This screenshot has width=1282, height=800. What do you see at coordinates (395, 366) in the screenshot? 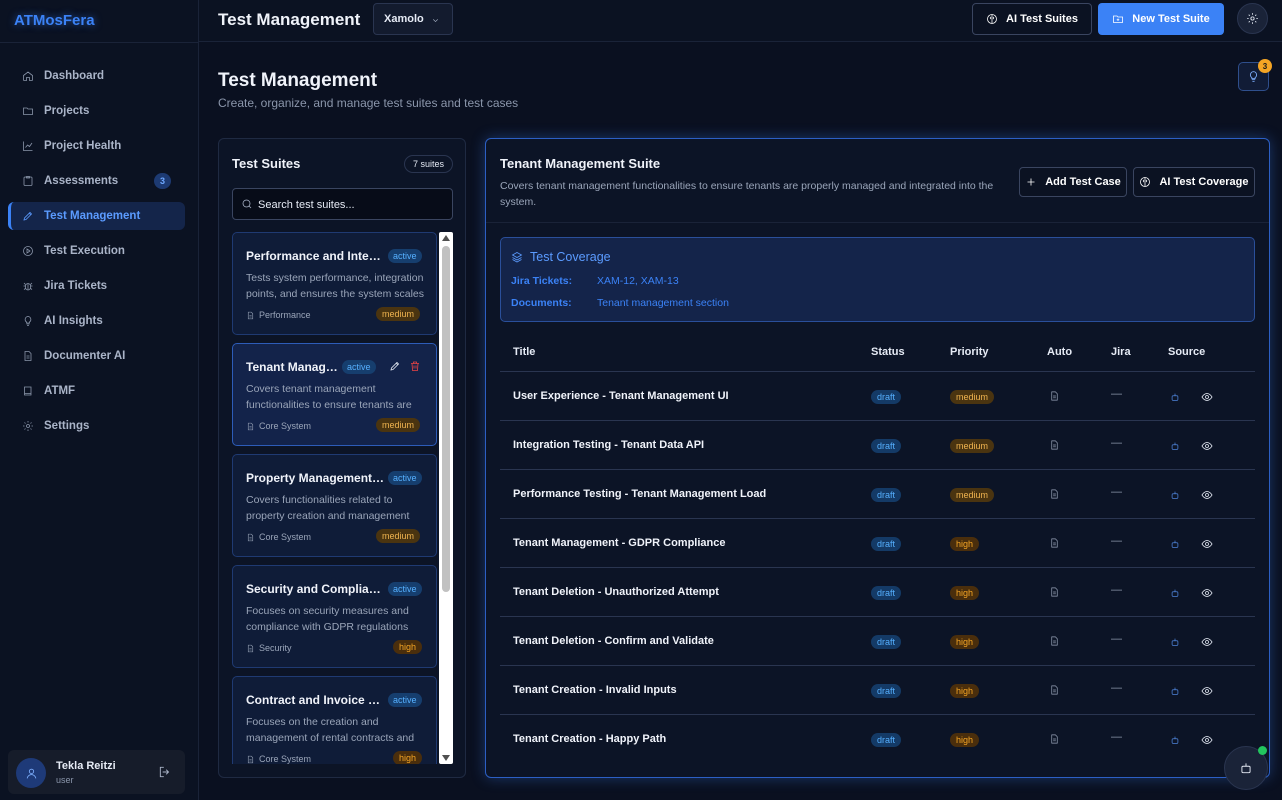
I see `edit-icon` at bounding box center [395, 366].